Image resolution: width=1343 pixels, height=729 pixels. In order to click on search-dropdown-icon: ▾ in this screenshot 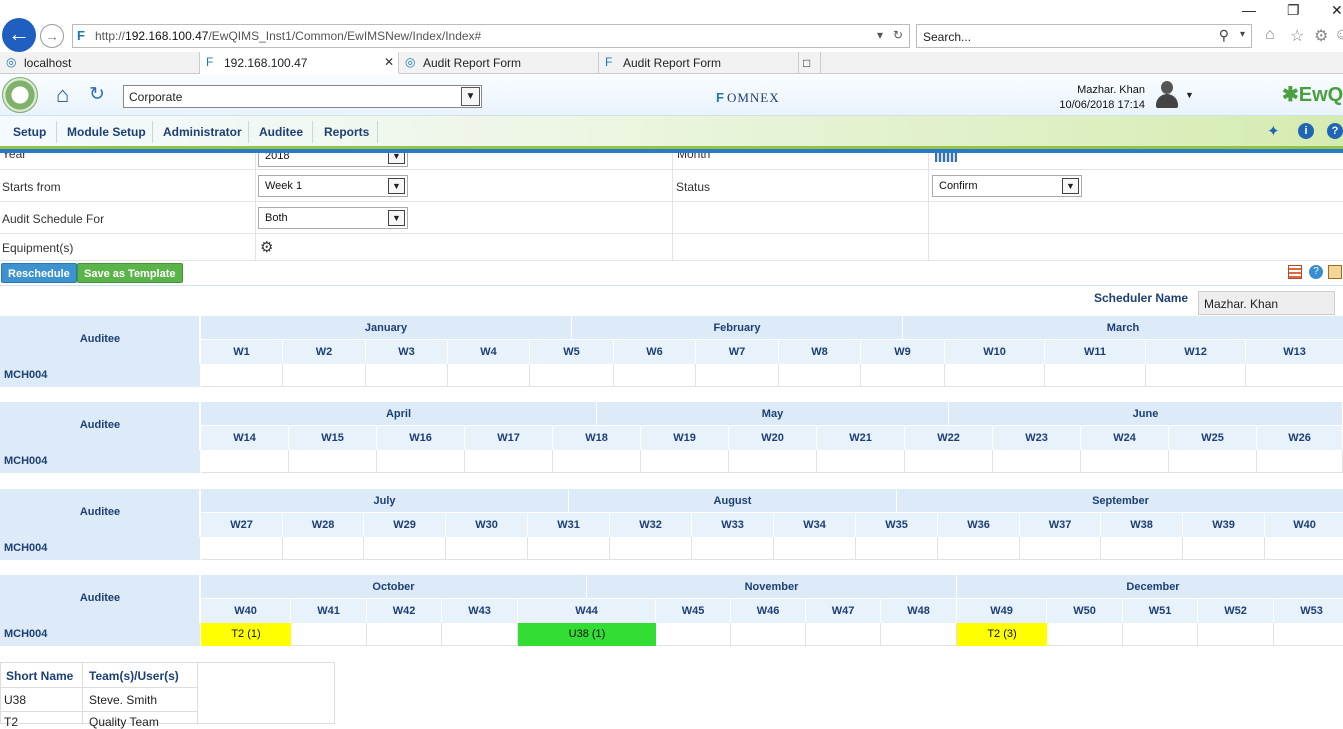, I will do `click(1242, 34)`.